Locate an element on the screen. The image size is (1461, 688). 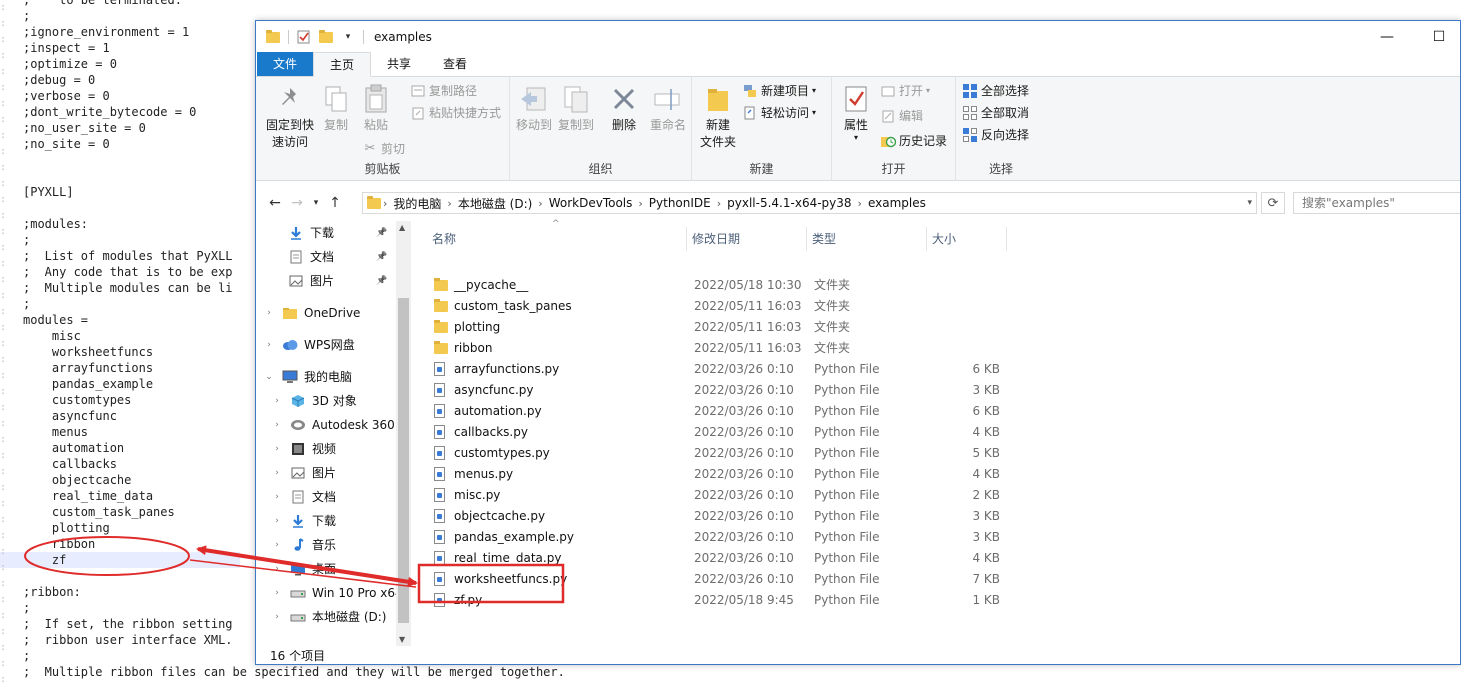
editor-line: ribbon is located at coordinates (47, 544).